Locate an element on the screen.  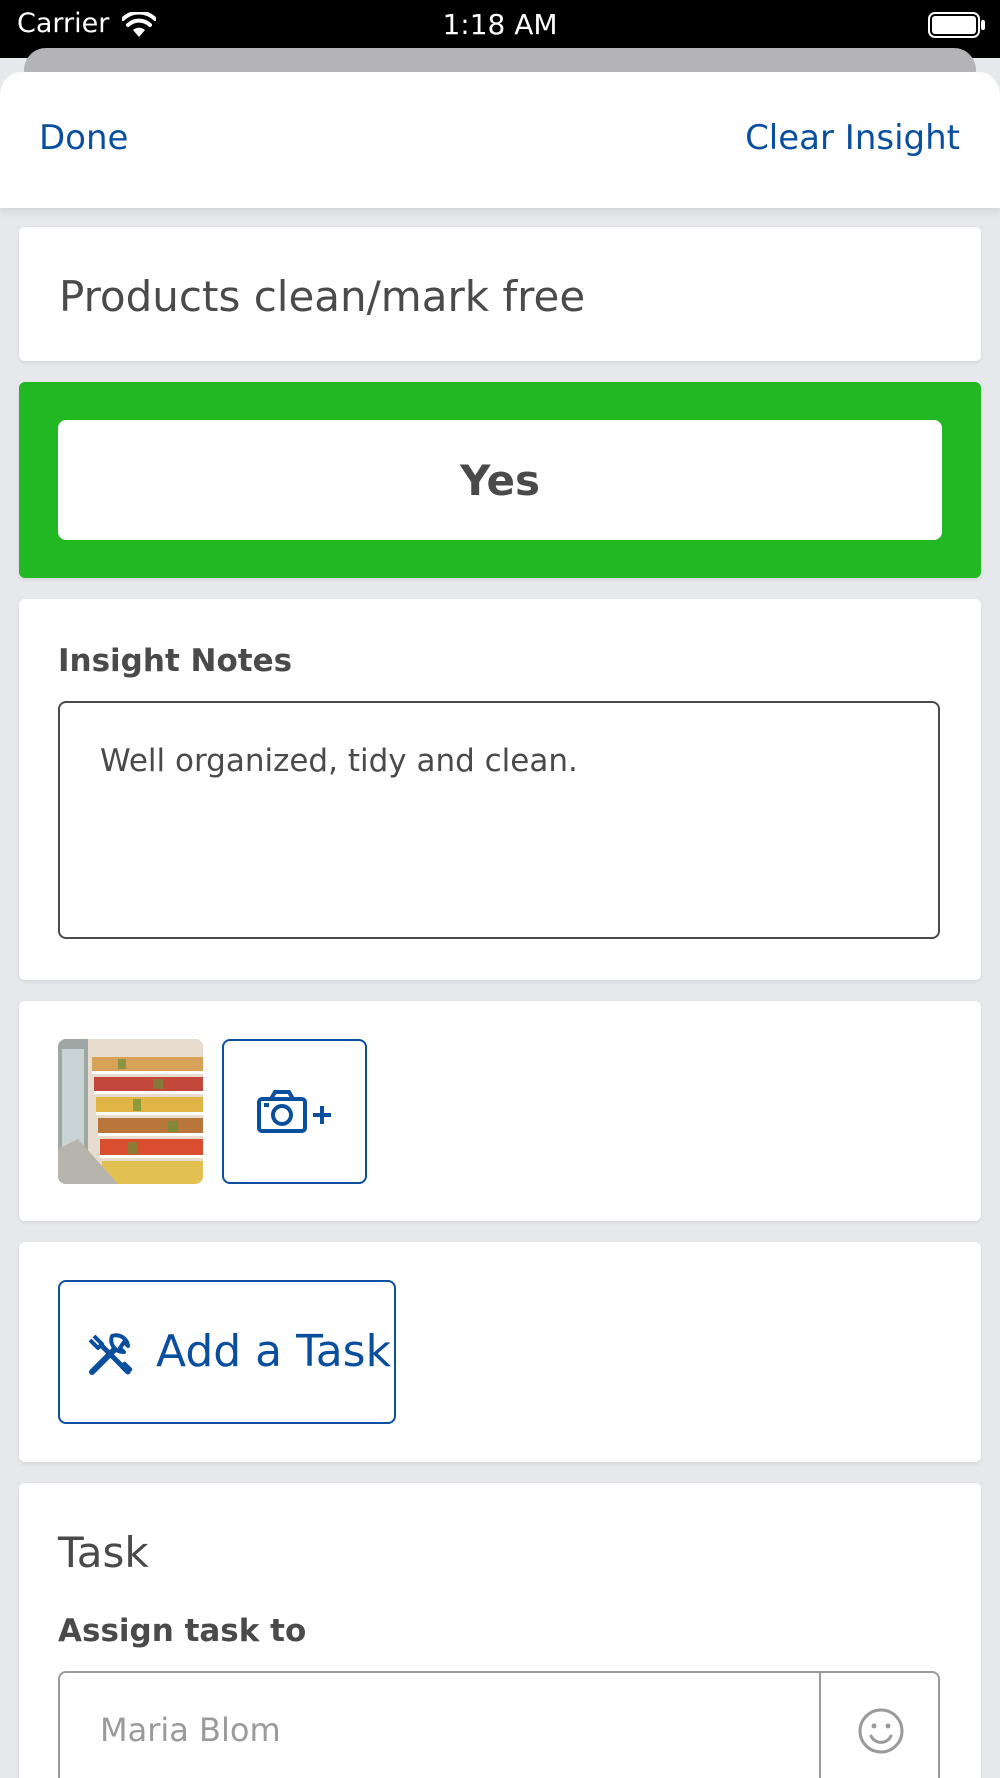
task-section-title: Task is located at coordinates (103, 1552).